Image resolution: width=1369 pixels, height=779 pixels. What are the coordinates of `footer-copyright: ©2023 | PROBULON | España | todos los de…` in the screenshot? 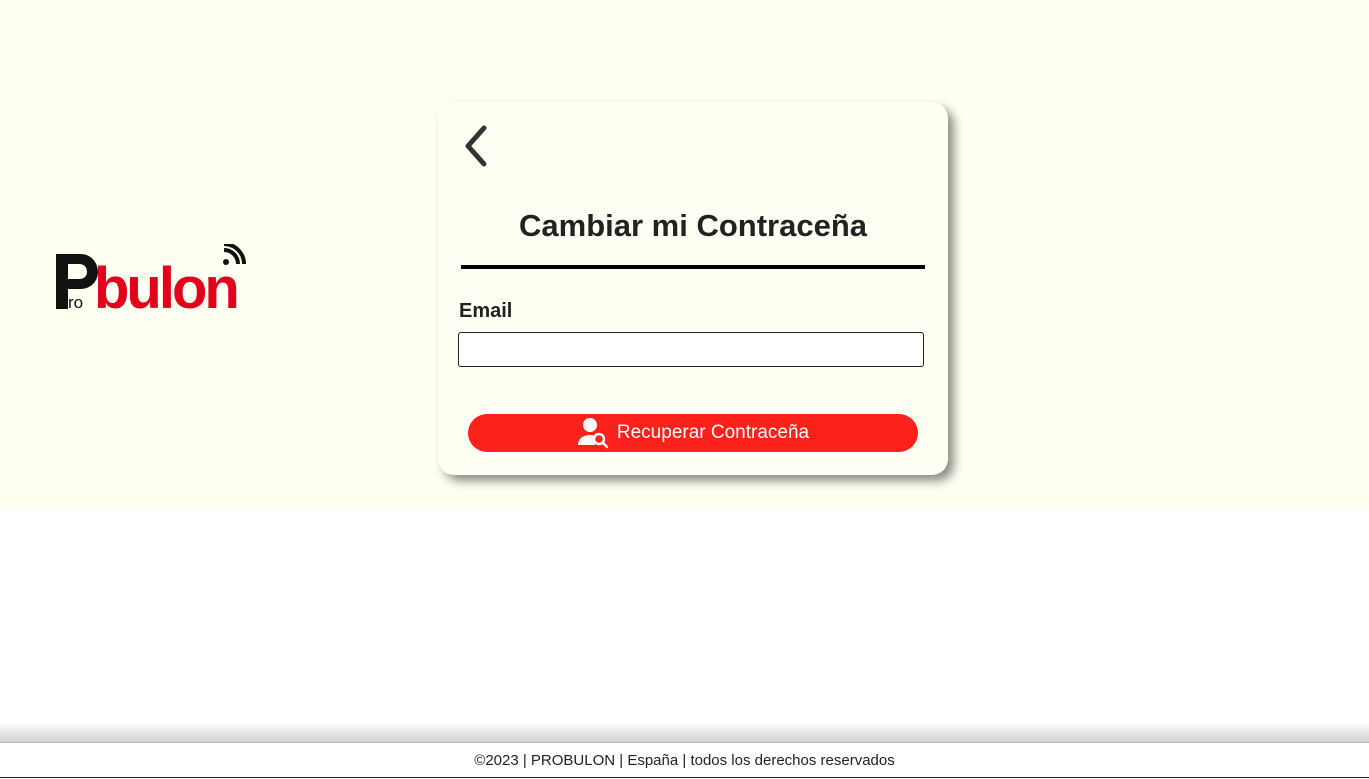 It's located at (684, 760).